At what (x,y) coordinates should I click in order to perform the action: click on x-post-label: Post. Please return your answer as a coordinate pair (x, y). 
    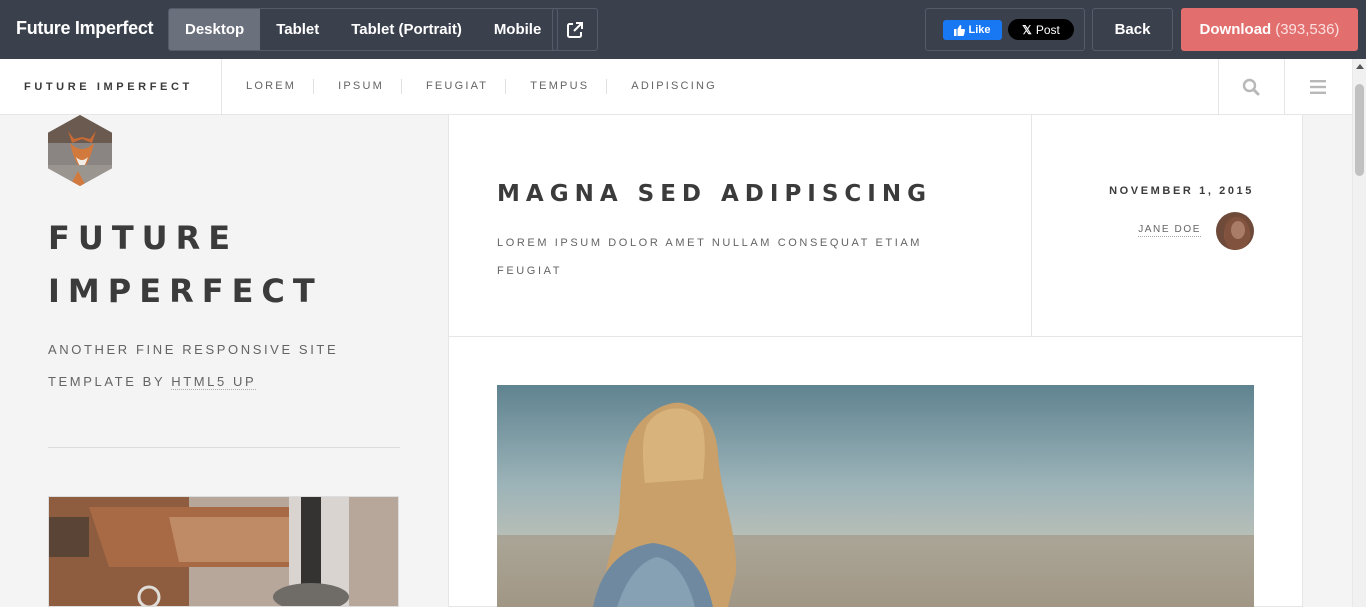
    Looking at the image, I should click on (1047, 29).